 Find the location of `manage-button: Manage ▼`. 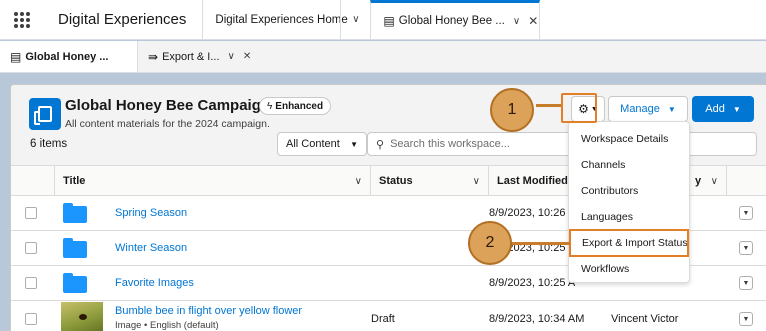

manage-button: Manage ▼ is located at coordinates (648, 109).